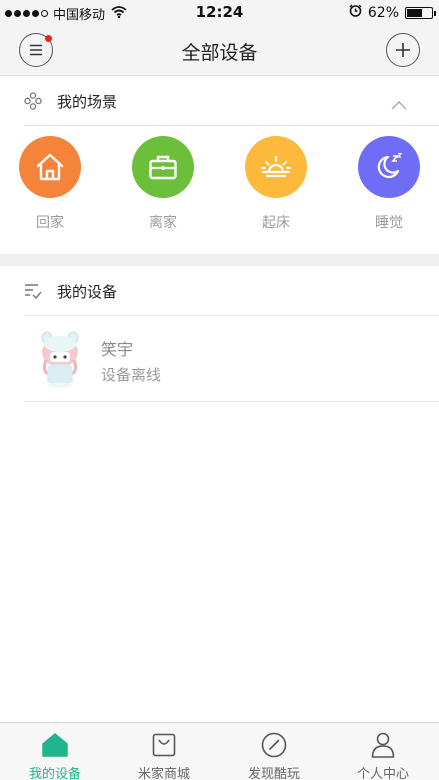 This screenshot has height=780, width=439. I want to click on scene-label: 睡觉, so click(389, 223).